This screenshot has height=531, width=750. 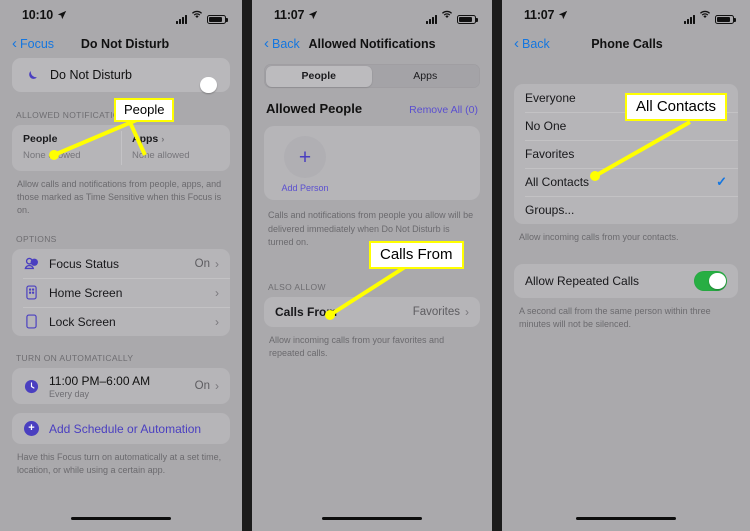 I want to click on allowed-apps-cell: Apps › None allowed, so click(x=175, y=148).